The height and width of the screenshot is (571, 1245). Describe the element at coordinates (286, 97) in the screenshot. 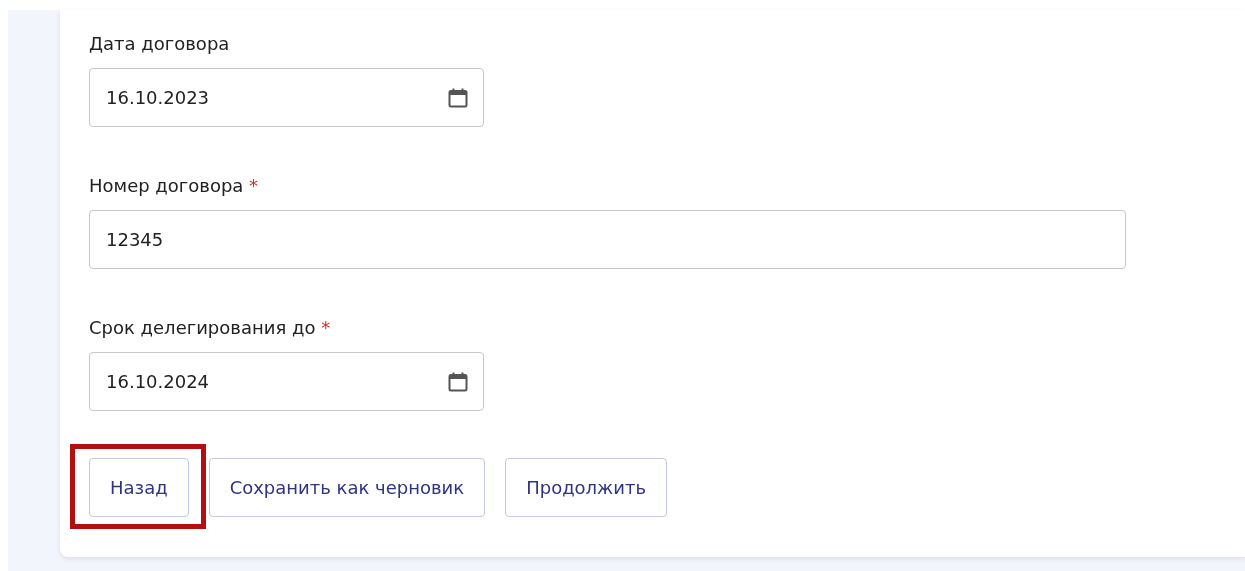

I see `date-field: 16.10.2023` at that location.